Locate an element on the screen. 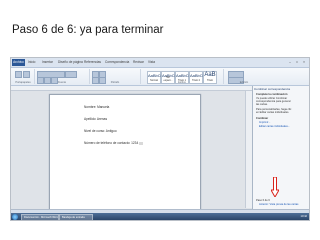 The width and height of the screenshot is (320, 240). merge-field-line: Apellido: Arenas is located at coordinates (95, 119).